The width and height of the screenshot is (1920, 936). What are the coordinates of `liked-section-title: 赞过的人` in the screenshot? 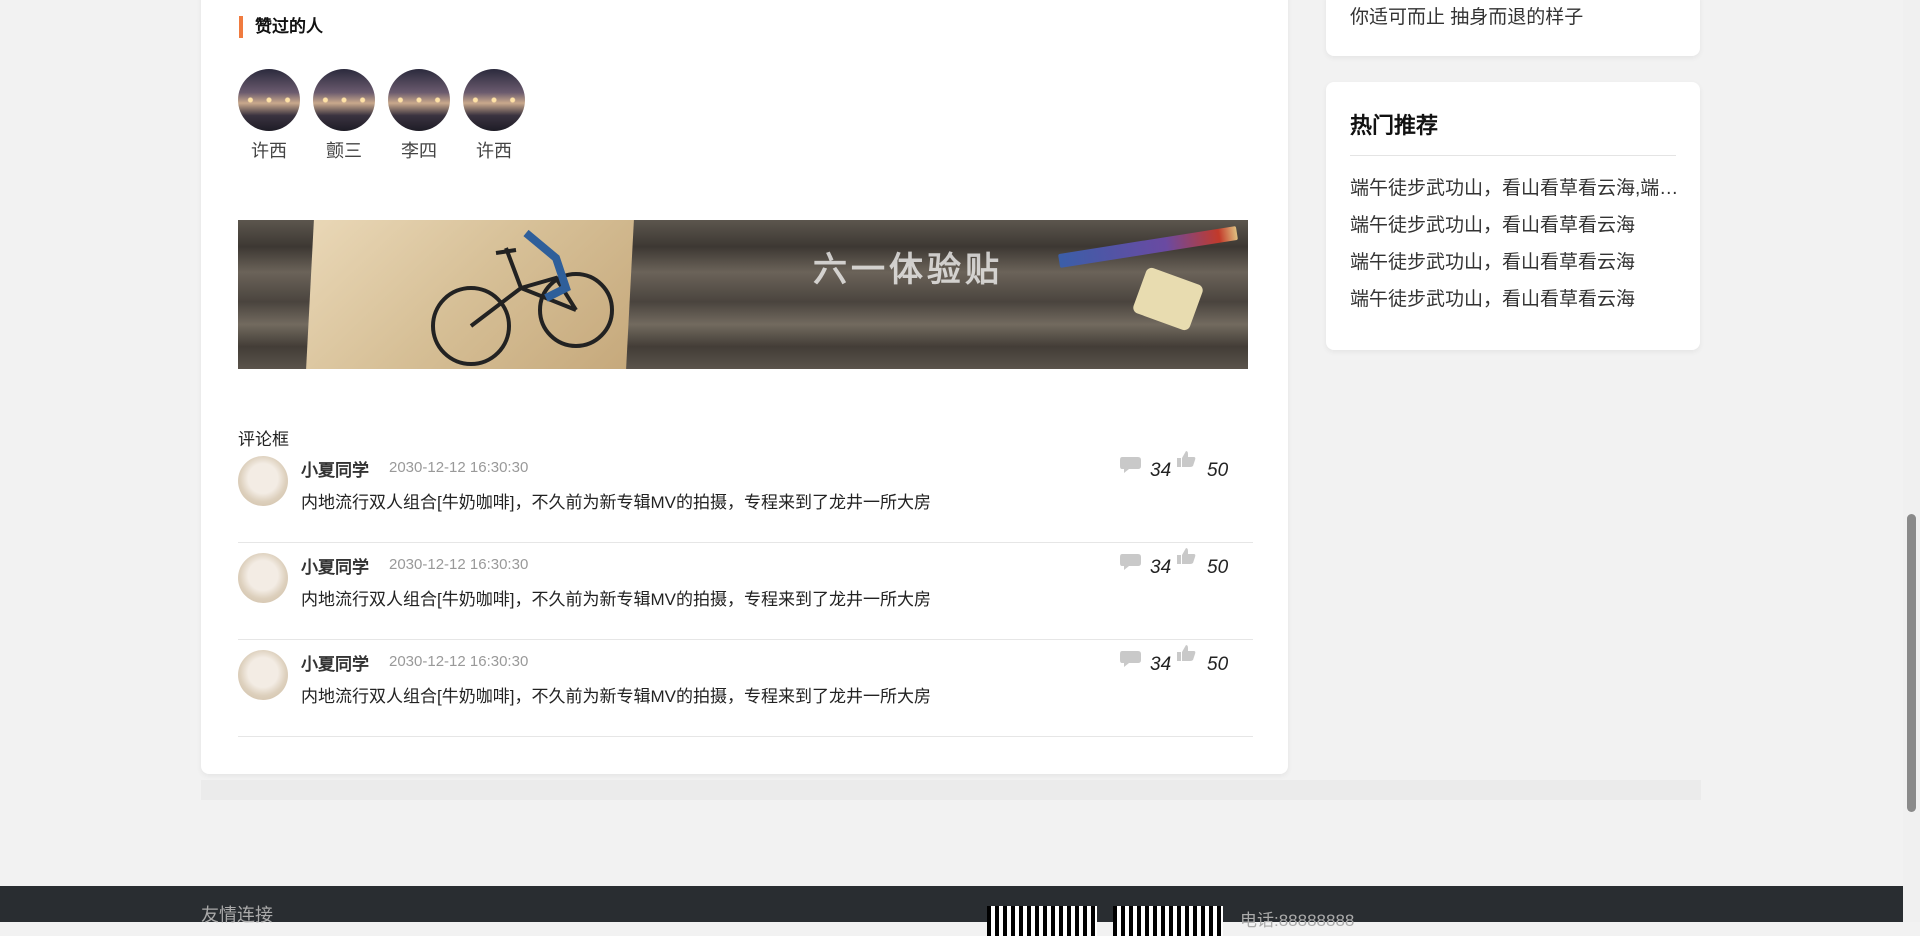 It's located at (281, 27).